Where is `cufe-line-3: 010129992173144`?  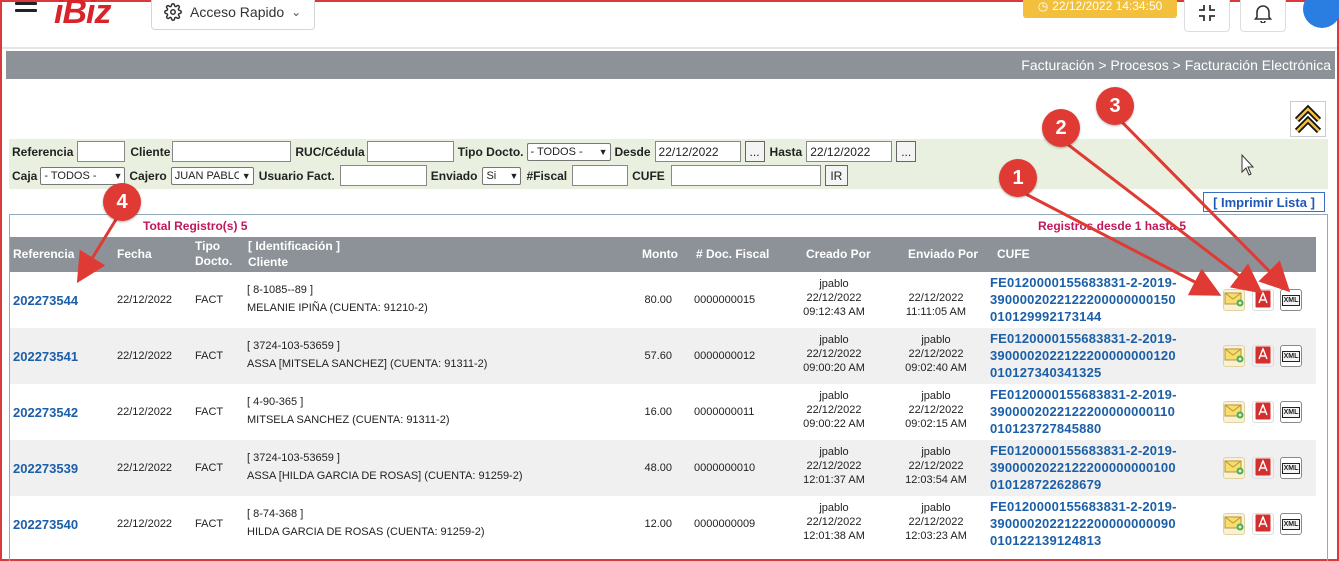 cufe-line-3: 010129992173144 is located at coordinates (1045, 316).